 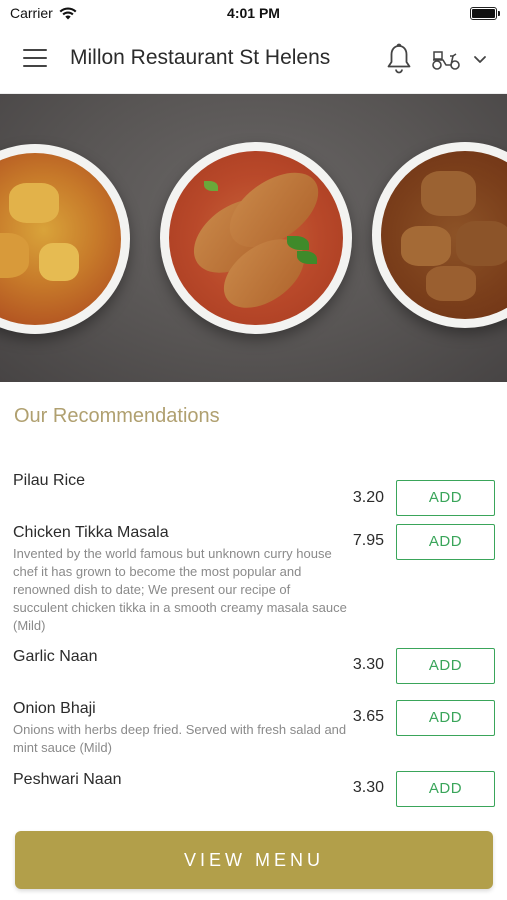 What do you see at coordinates (399, 59) in the screenshot?
I see `bell-icon` at bounding box center [399, 59].